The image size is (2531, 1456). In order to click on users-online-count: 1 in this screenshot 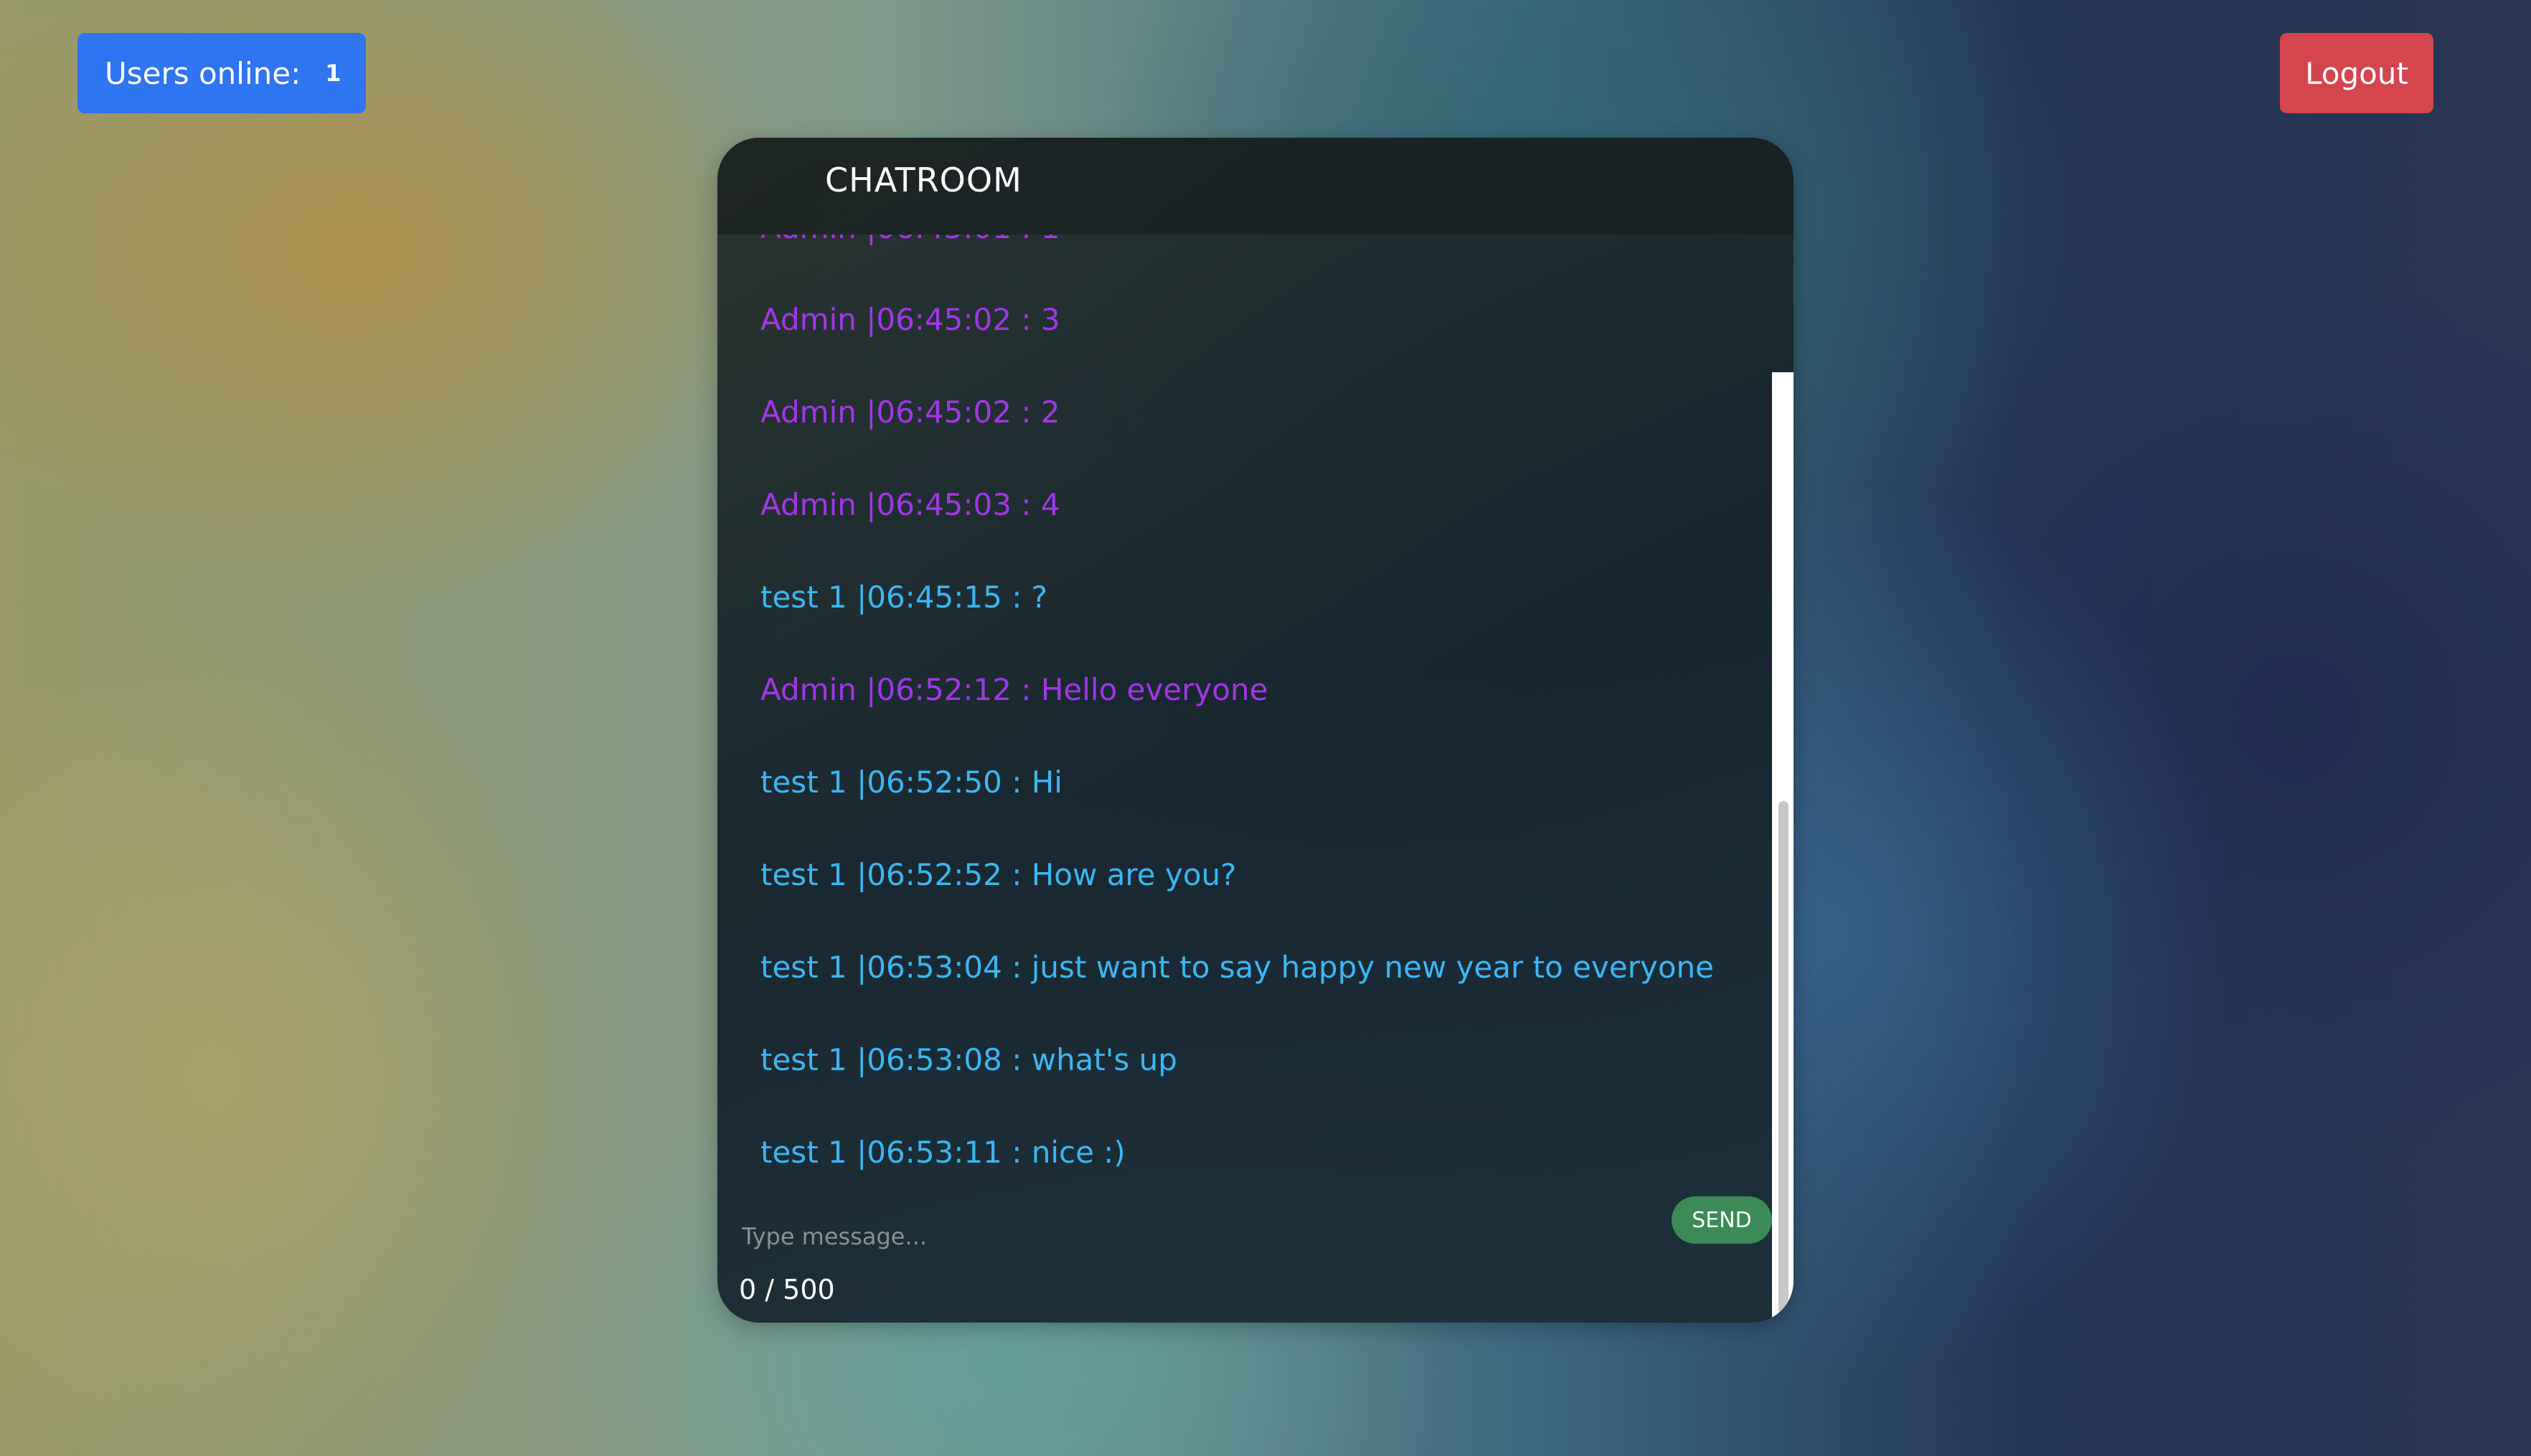, I will do `click(333, 73)`.